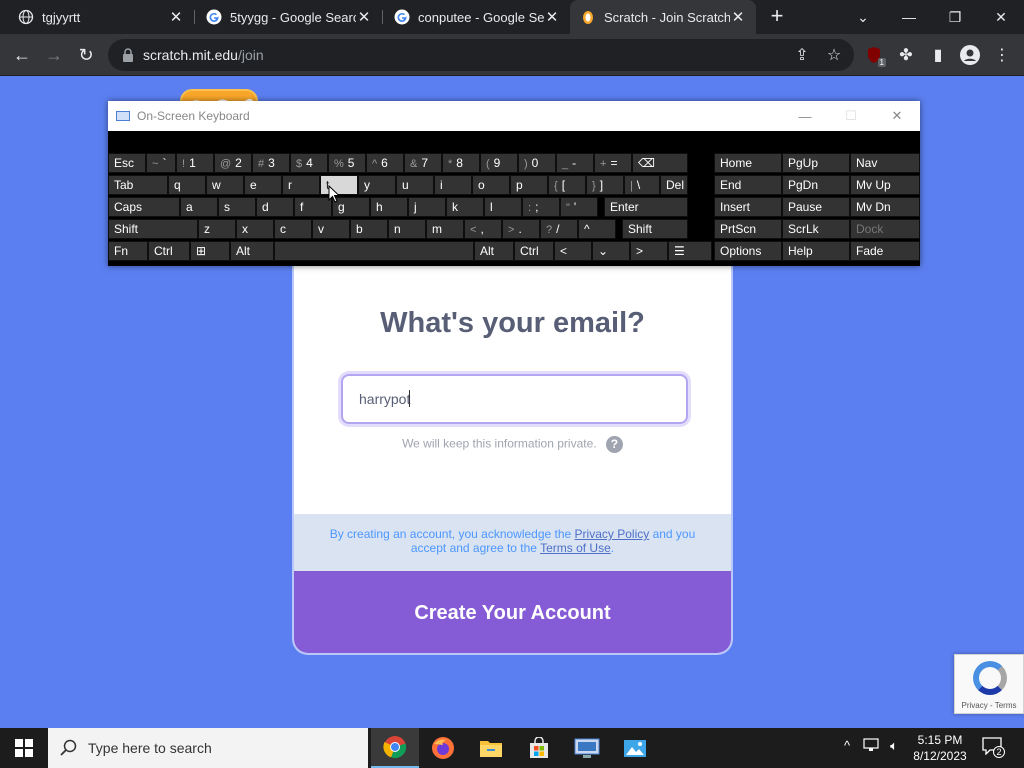 Image resolution: width=1024 pixels, height=768 pixels. What do you see at coordinates (748, 185) in the screenshot?
I see `osk-key: End` at bounding box center [748, 185].